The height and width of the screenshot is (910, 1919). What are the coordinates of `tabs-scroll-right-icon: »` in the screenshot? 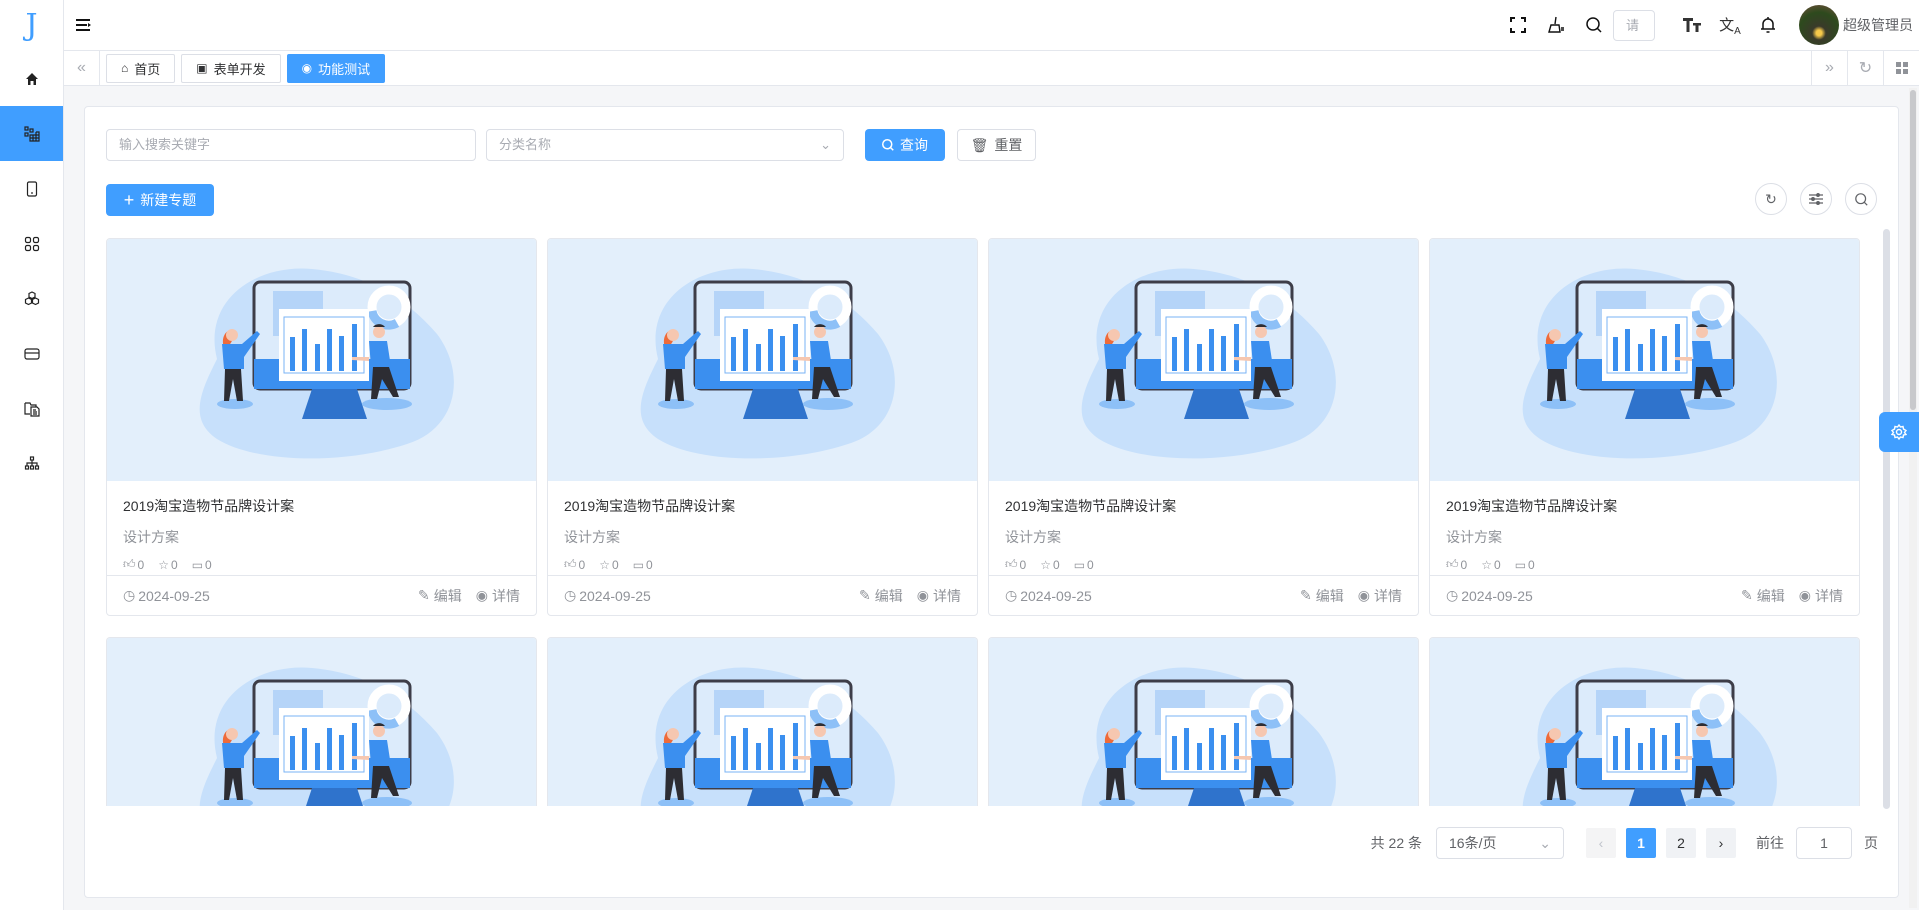 It's located at (1829, 68).